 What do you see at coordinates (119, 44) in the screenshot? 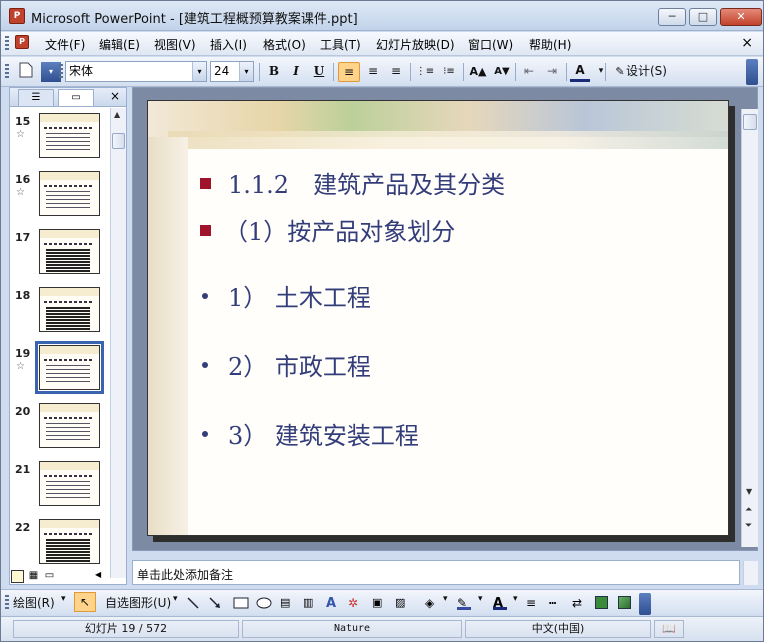
I see `menu-edit: 编辑(E)` at bounding box center [119, 44].